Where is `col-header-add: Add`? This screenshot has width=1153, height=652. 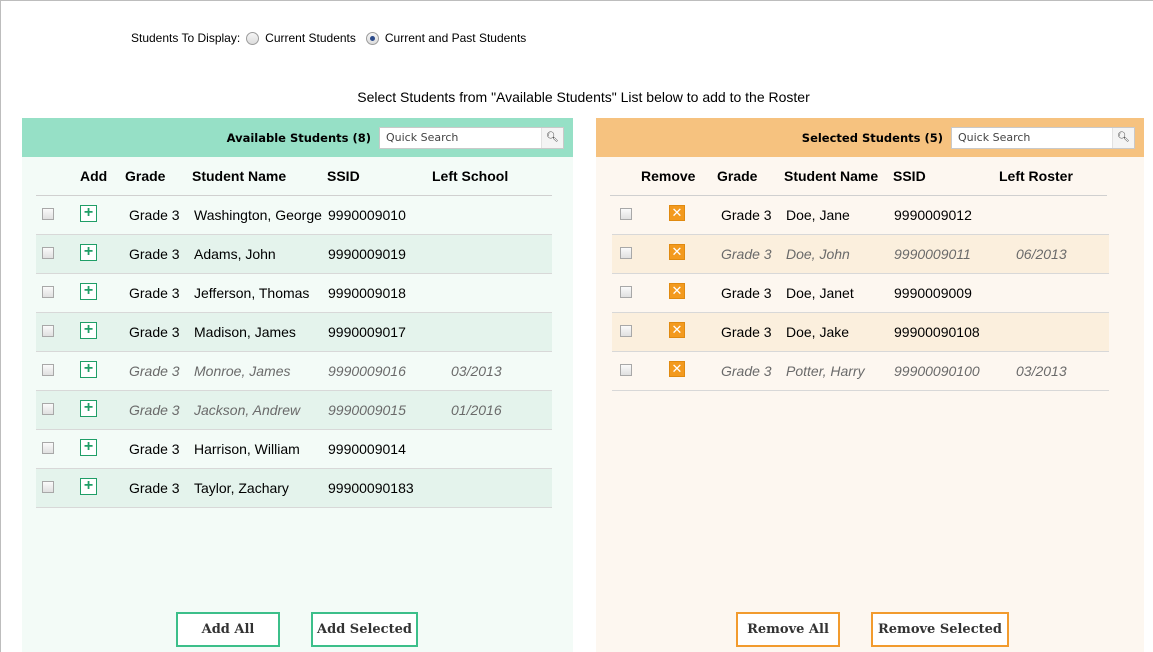 col-header-add: Add is located at coordinates (94, 176).